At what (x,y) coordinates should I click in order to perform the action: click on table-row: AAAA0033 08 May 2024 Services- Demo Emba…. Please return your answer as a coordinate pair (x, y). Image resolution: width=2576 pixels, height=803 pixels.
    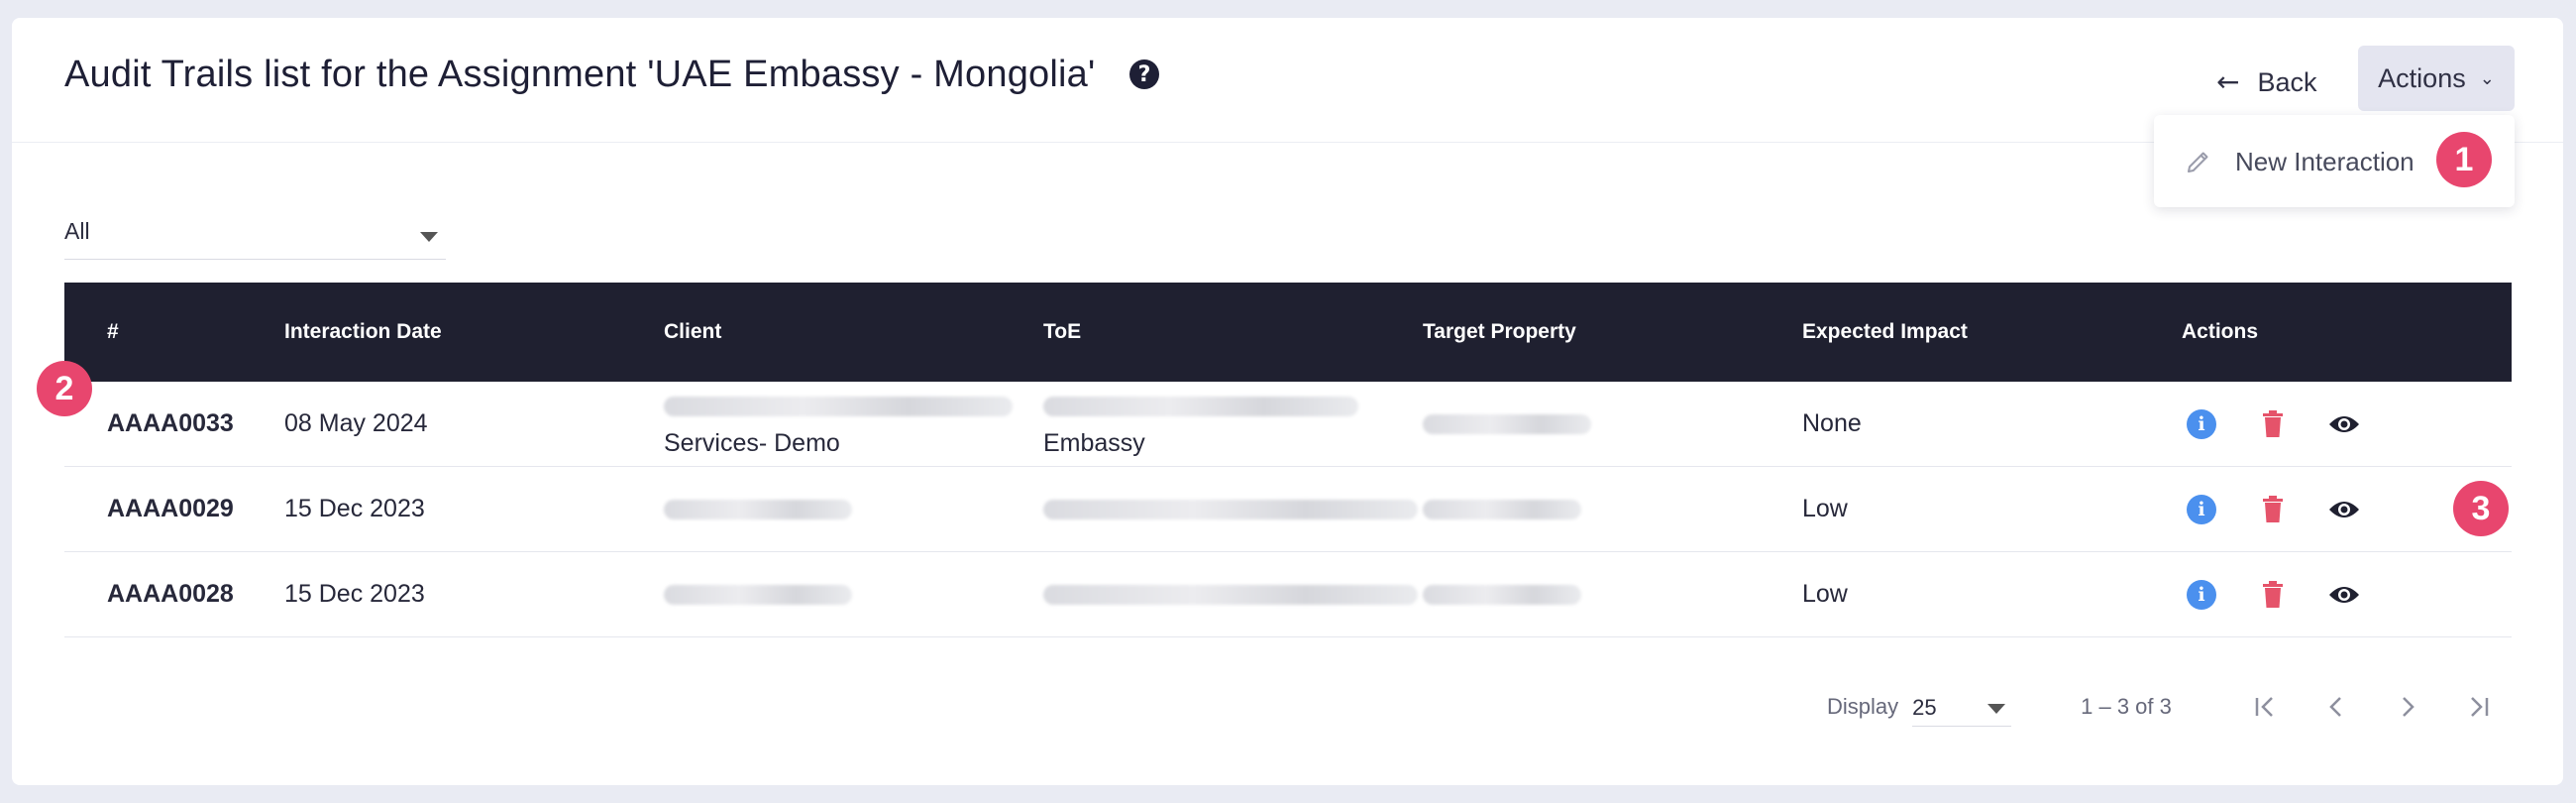
    Looking at the image, I should click on (1288, 425).